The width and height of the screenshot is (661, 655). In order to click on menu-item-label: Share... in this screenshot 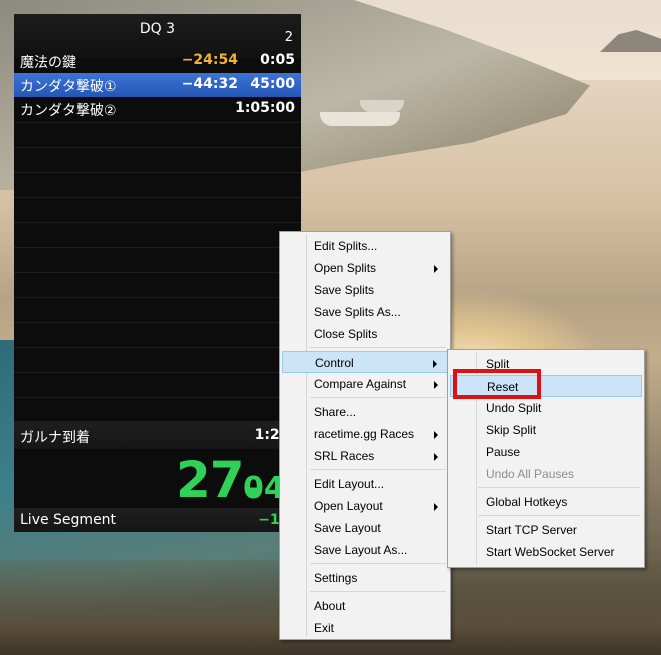, I will do `click(335, 412)`.